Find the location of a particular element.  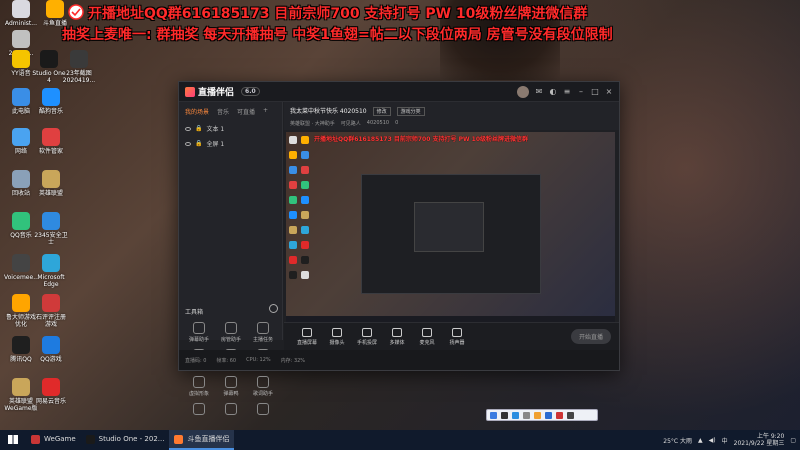

minimize-icon: – is located at coordinates (581, 91).